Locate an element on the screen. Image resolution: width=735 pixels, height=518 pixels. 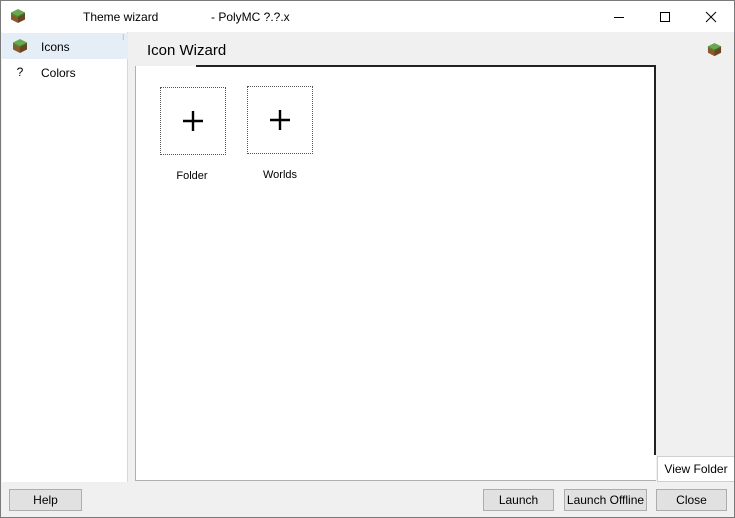
maximize-button is located at coordinates (665, 16).